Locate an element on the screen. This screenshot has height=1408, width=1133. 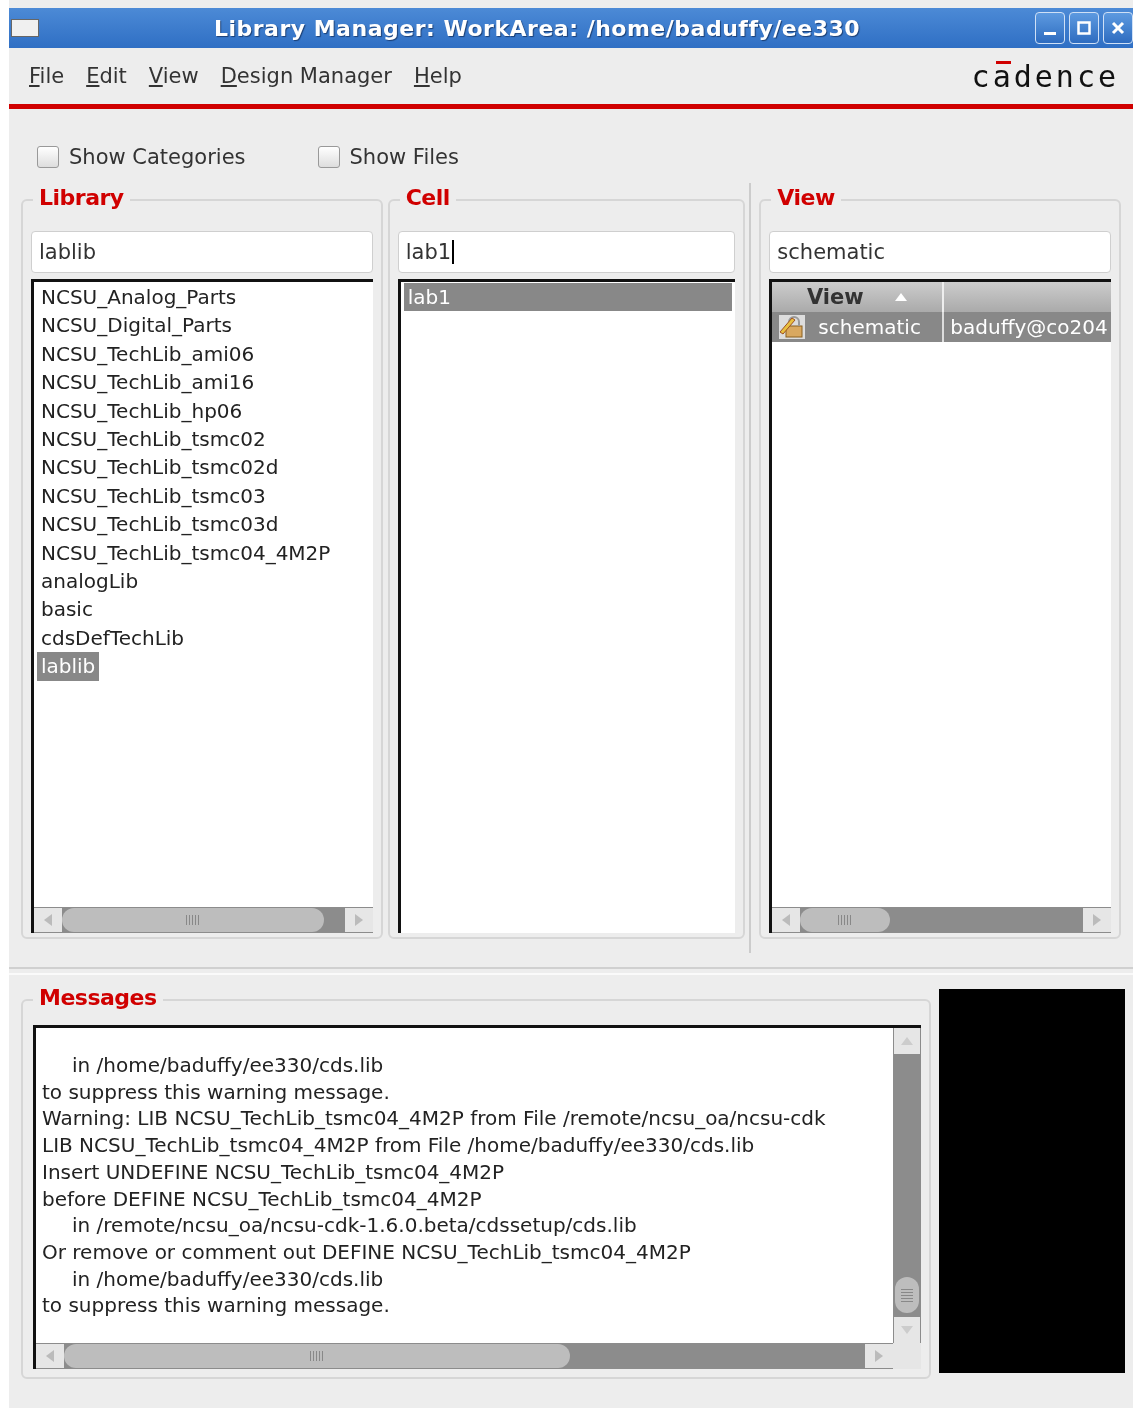
table-row: schematic baduffy@co204 is located at coordinates (941, 327).